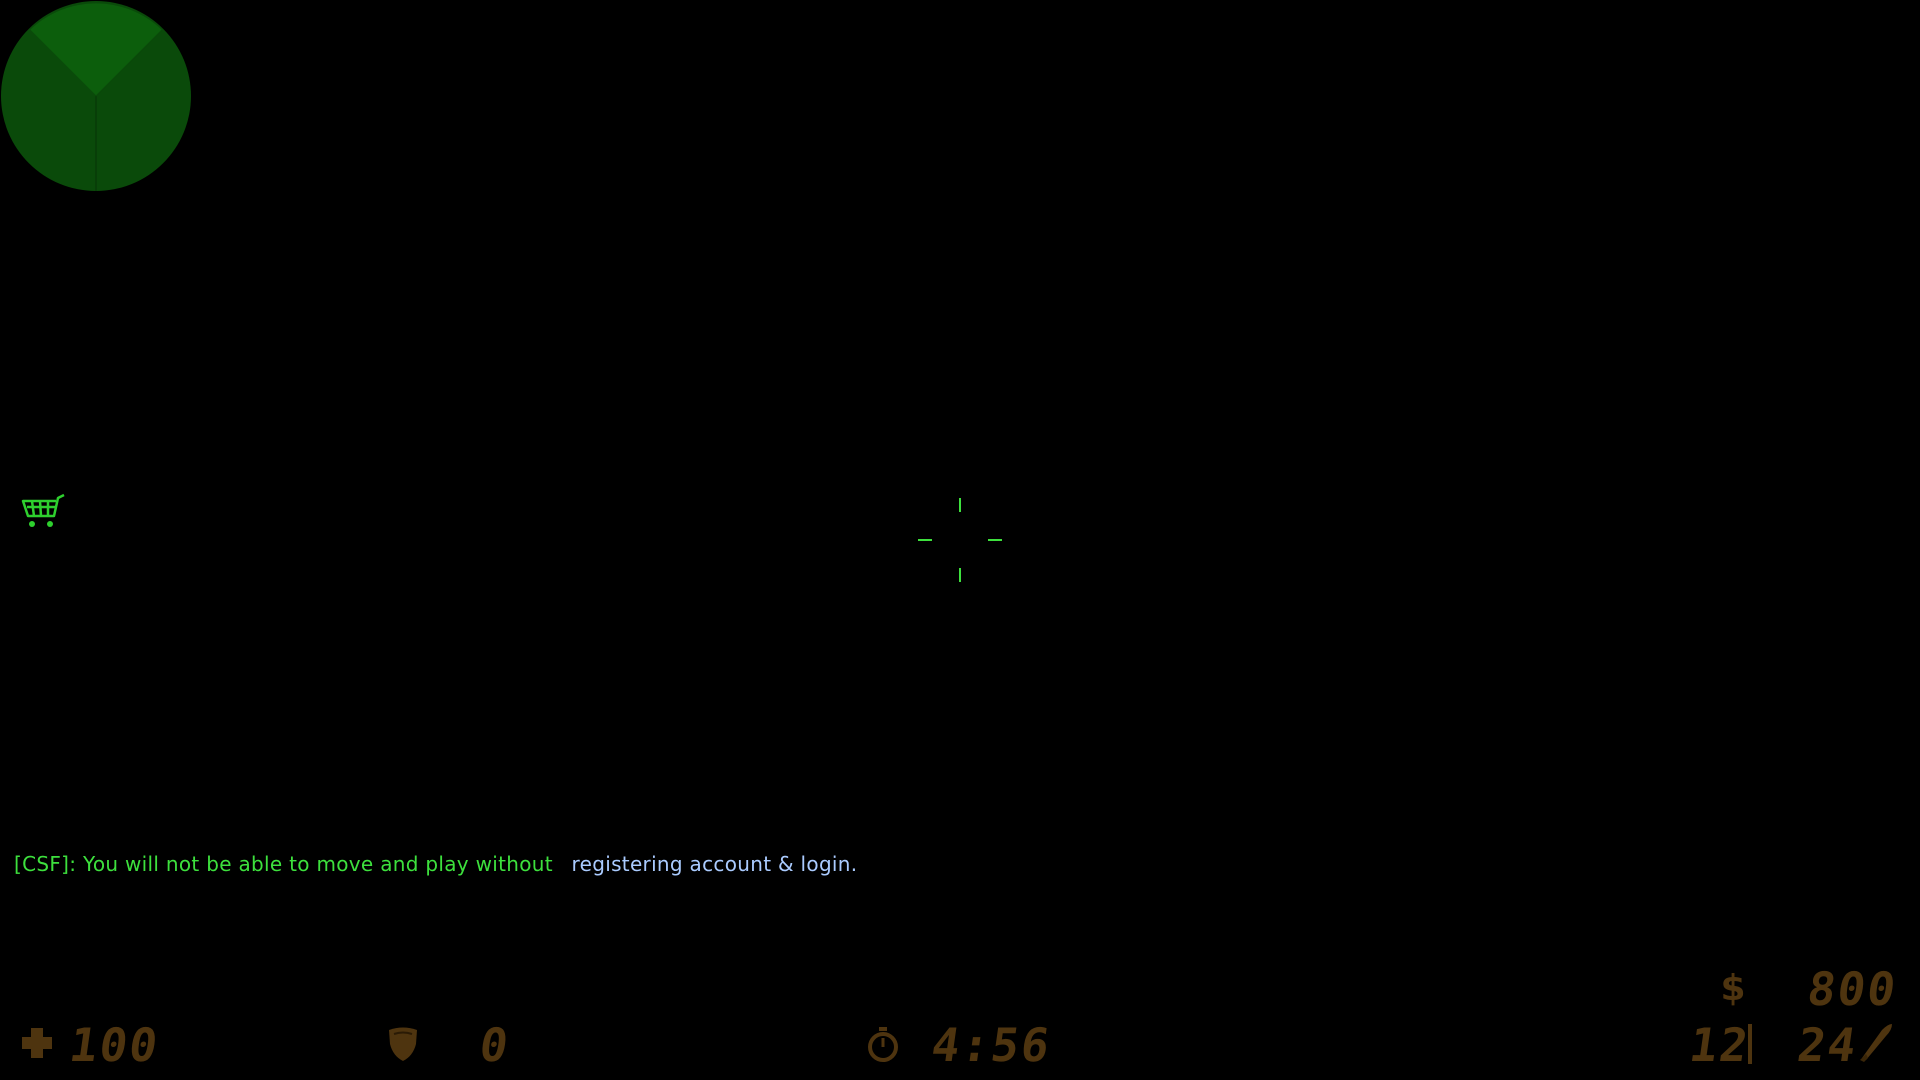 The image size is (1920, 1080). What do you see at coordinates (37, 1043) in the screenshot?
I see `cross-icon` at bounding box center [37, 1043].